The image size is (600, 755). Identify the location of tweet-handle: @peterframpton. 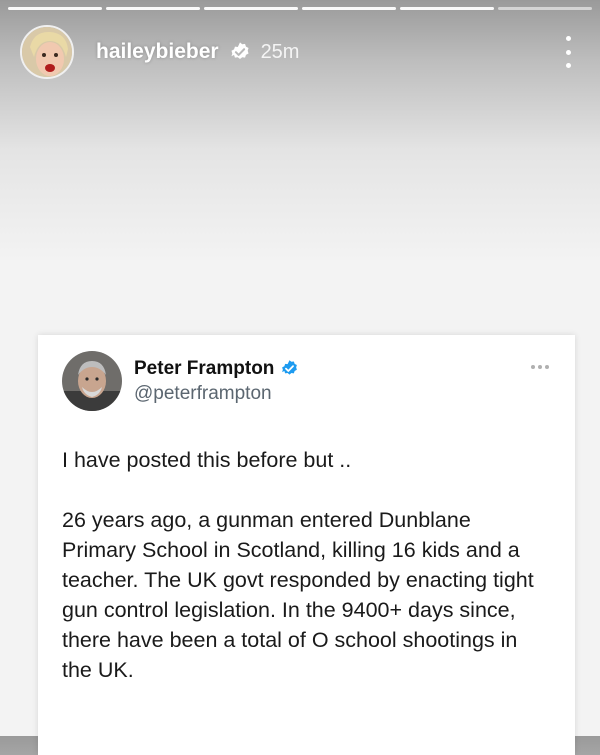
(216, 394).